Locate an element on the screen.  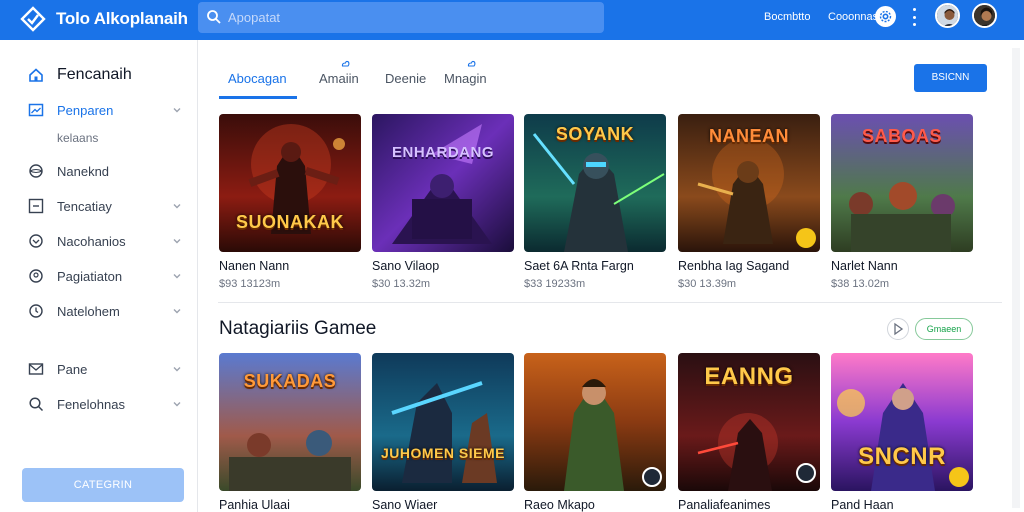
game-thumbnail: EANNG is located at coordinates (749, 422).